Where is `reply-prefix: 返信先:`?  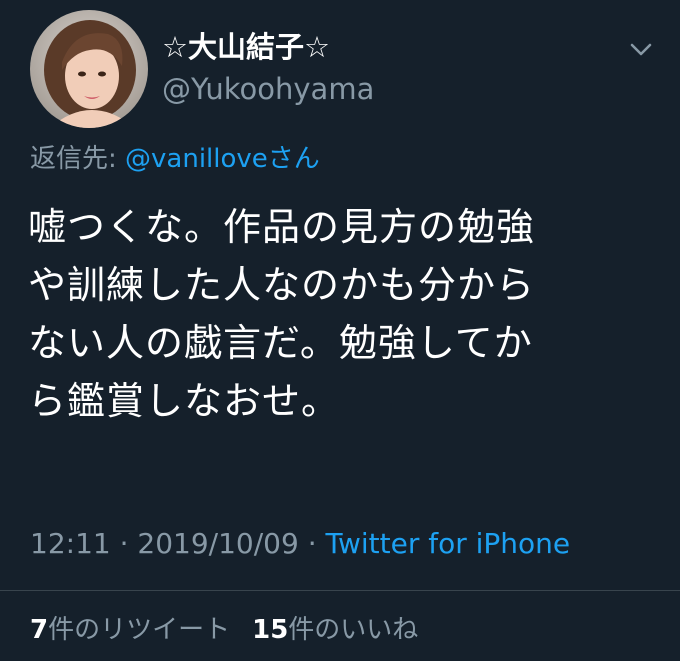
reply-prefix: 返信先: is located at coordinates (78, 159).